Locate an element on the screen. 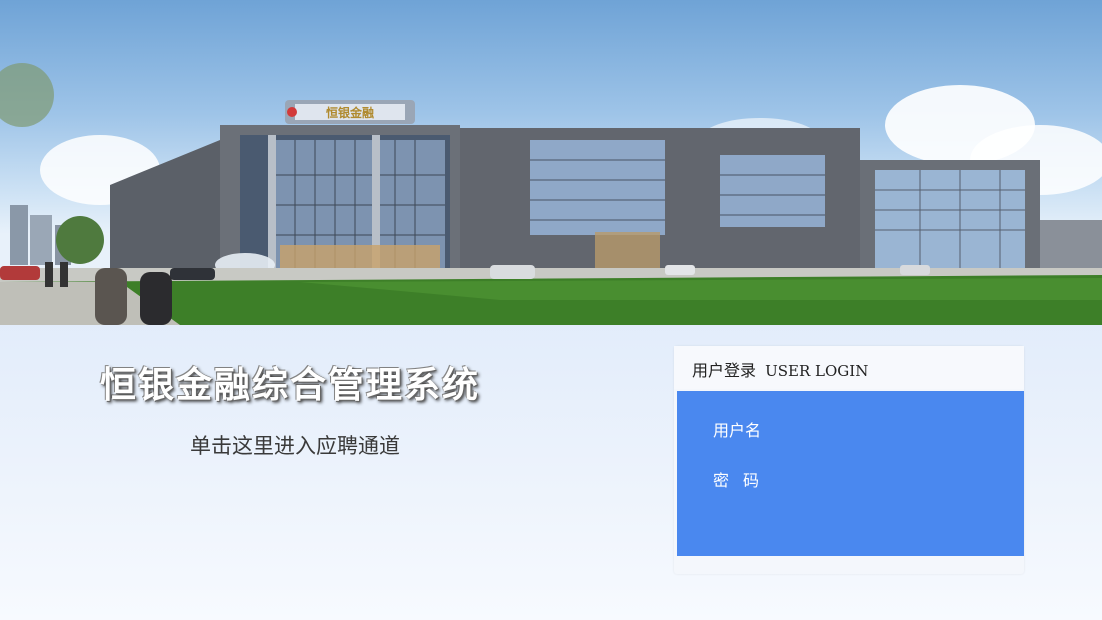 The image size is (1102, 620). username-label: 用户名 is located at coordinates (737, 430).